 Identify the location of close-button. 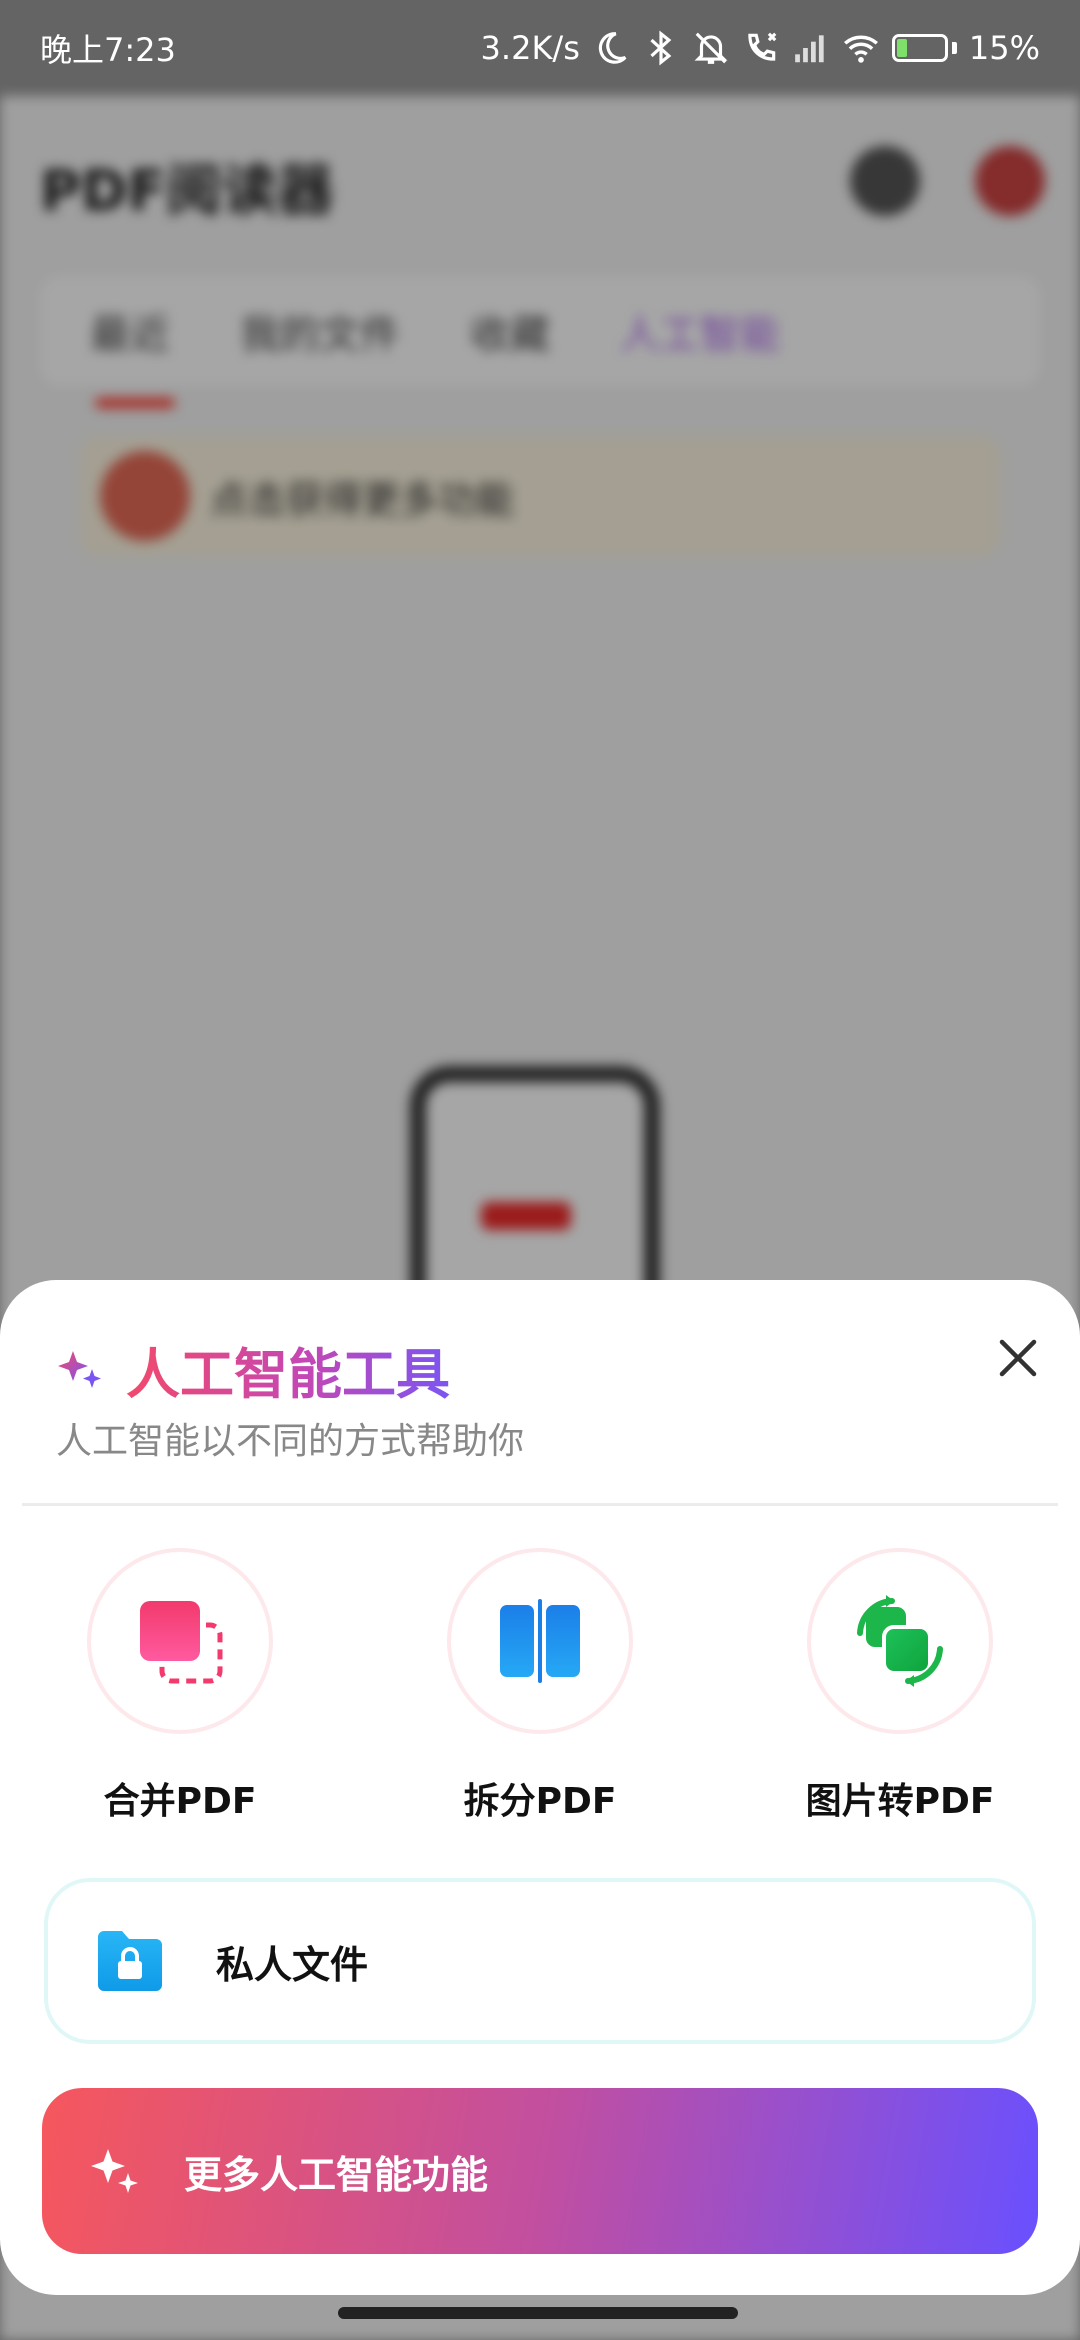
(1018, 1358).